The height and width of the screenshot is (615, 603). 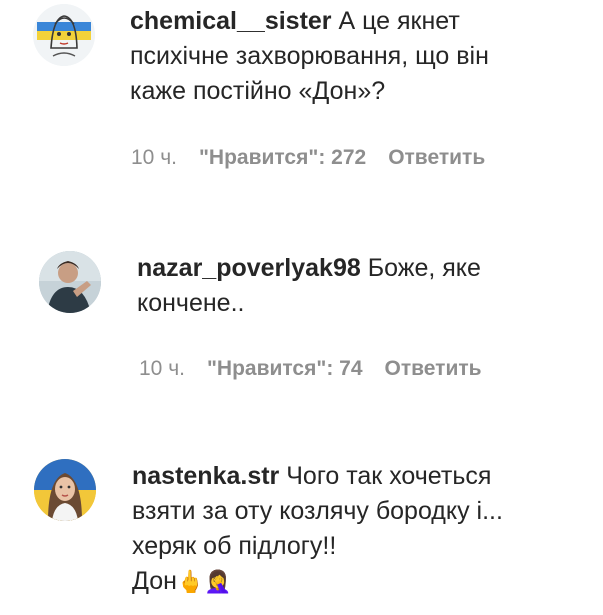 What do you see at coordinates (258, 91) in the screenshot?
I see `comment-text-line: каже постійно «Дон»?` at bounding box center [258, 91].